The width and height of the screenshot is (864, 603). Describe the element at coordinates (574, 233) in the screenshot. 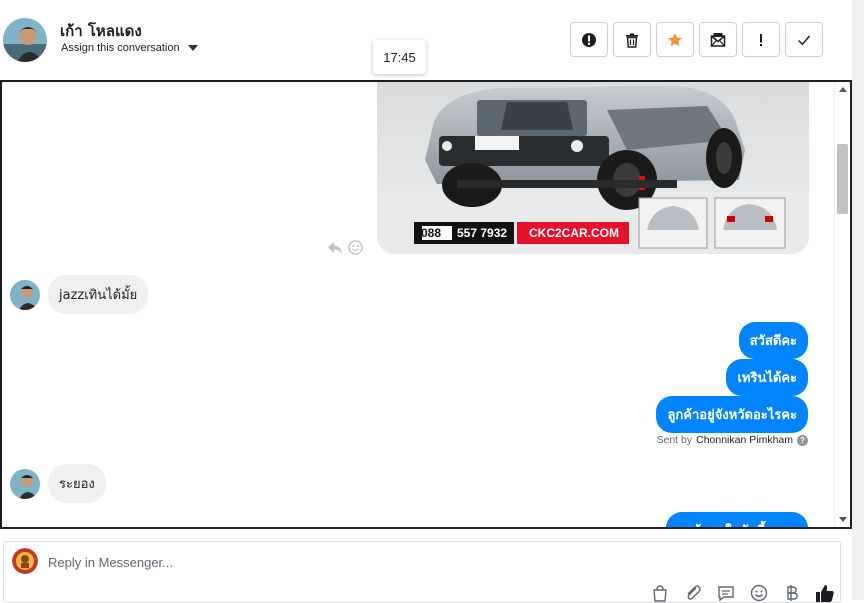

I see `ad-brand: CKC2CAR.COM` at that location.